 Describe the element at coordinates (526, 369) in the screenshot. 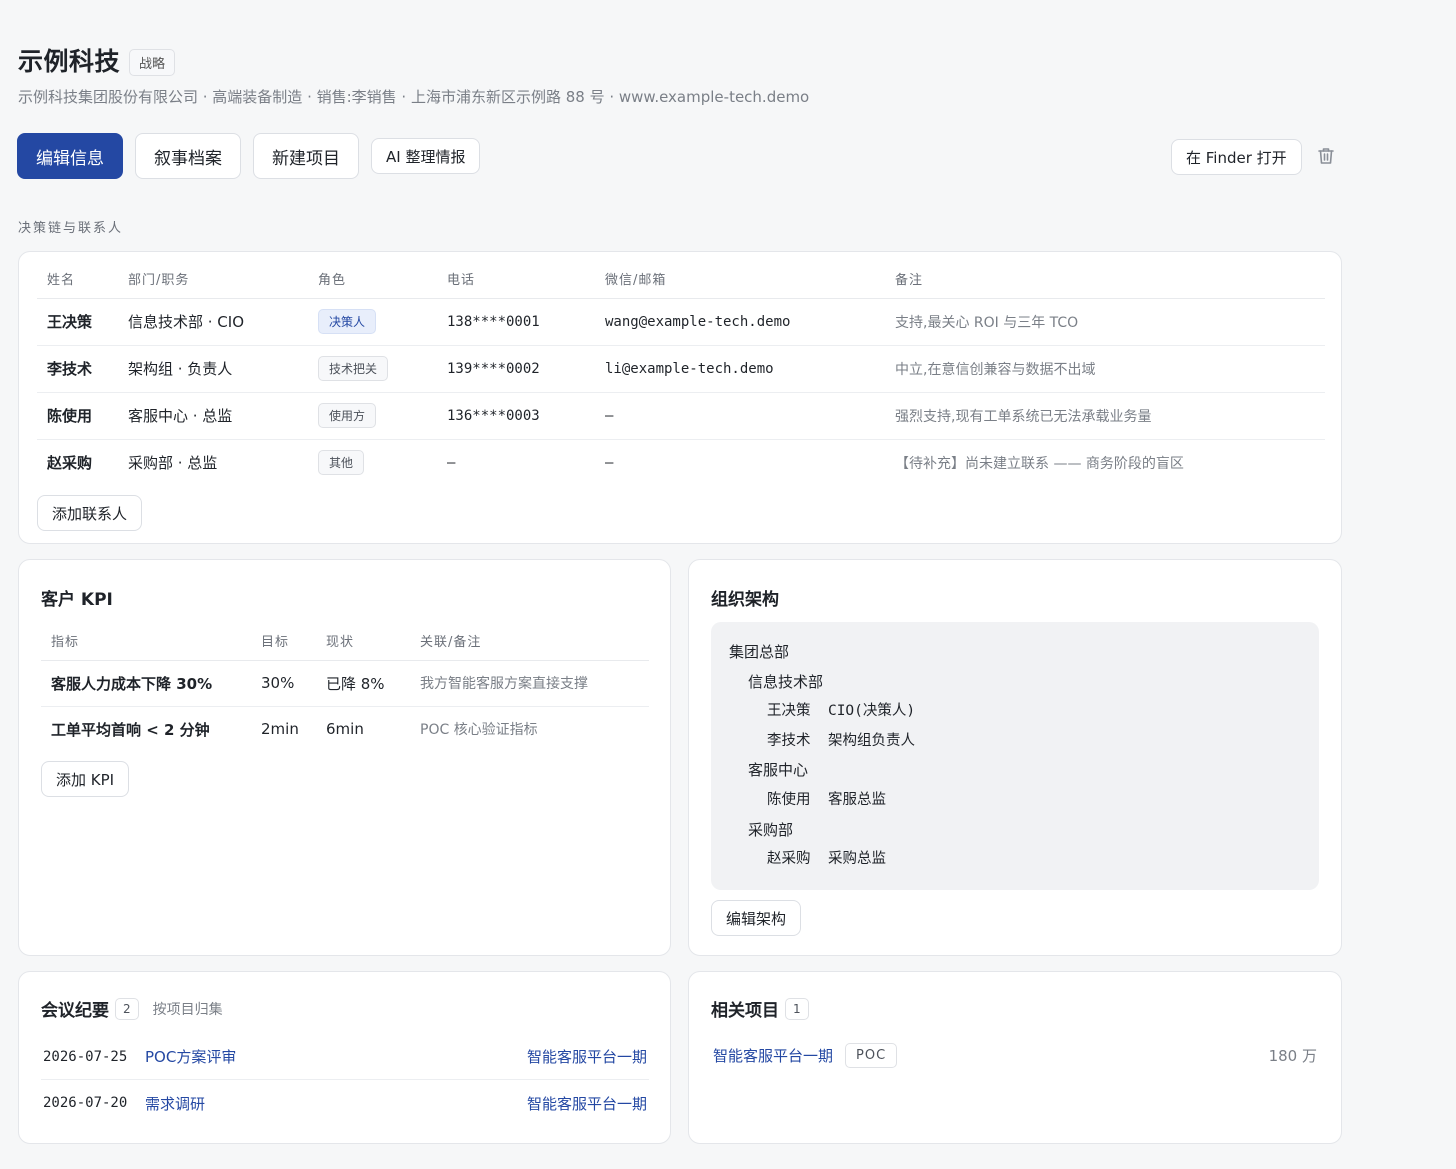

I see `contact-phone: 139****0002` at that location.